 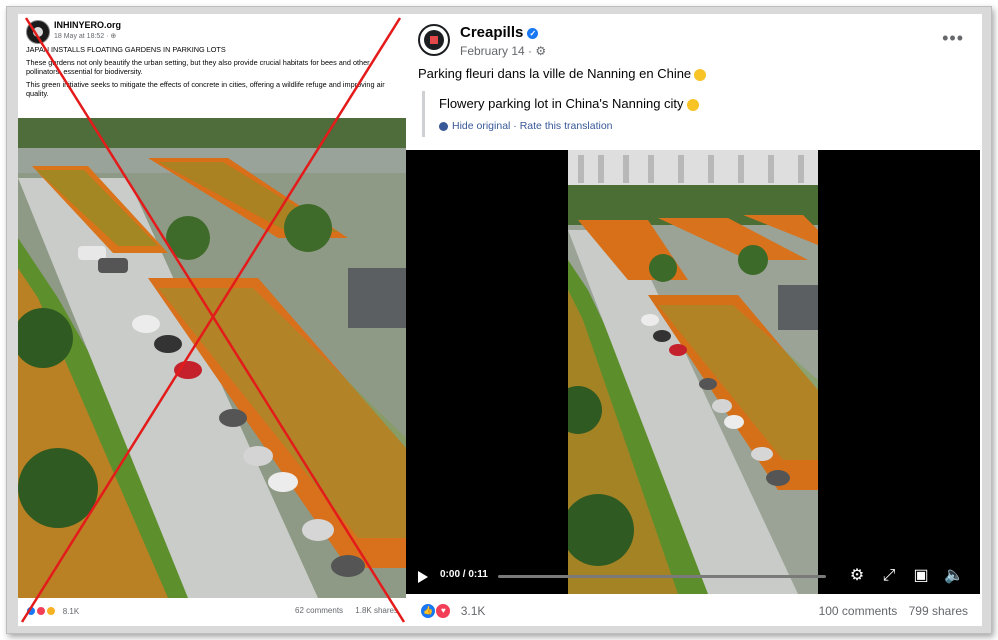 I want to click on more-options-icon: •••, so click(x=953, y=38).